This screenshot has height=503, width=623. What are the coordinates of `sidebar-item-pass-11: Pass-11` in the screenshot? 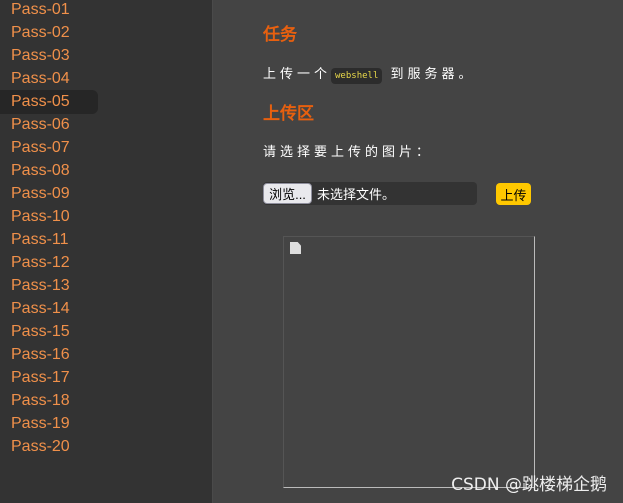 It's located at (49, 240).